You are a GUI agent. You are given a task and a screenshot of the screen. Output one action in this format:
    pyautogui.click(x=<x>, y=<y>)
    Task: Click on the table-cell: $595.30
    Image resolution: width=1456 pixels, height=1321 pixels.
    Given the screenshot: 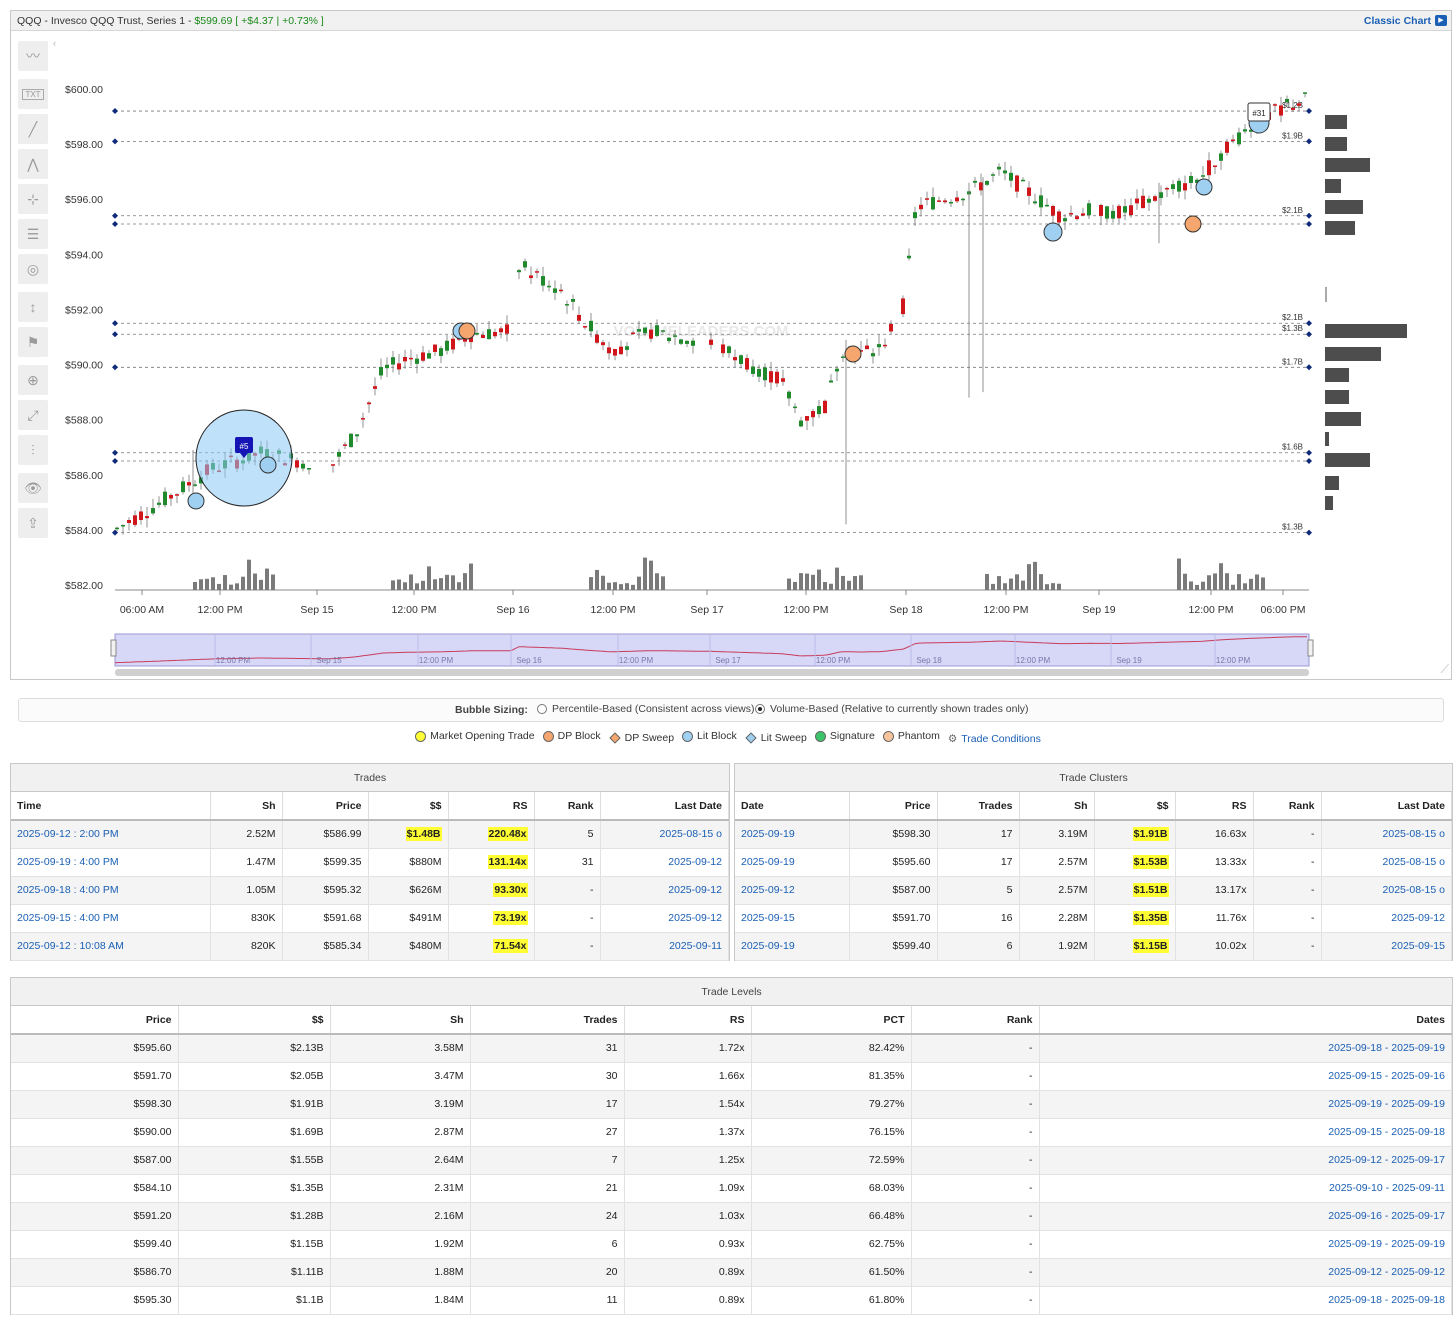 What is the action you would take?
    pyautogui.click(x=95, y=1300)
    